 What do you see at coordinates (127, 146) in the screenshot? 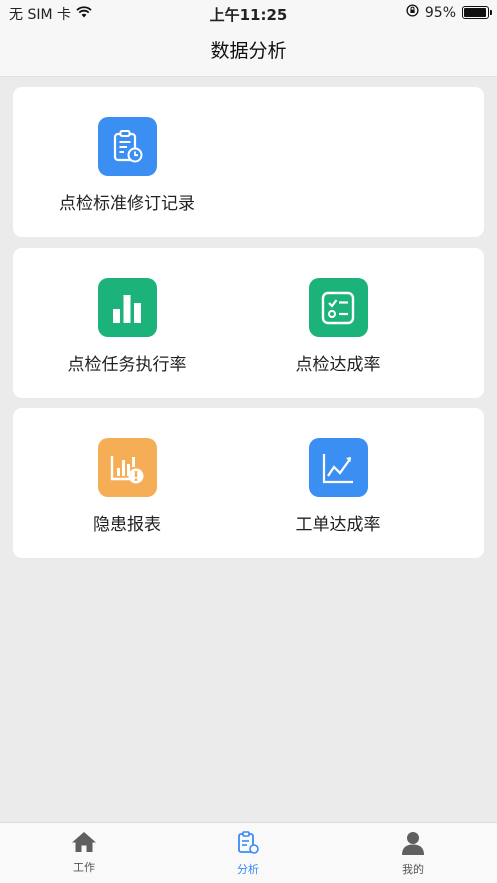
I see `clipboard-clock-icon` at bounding box center [127, 146].